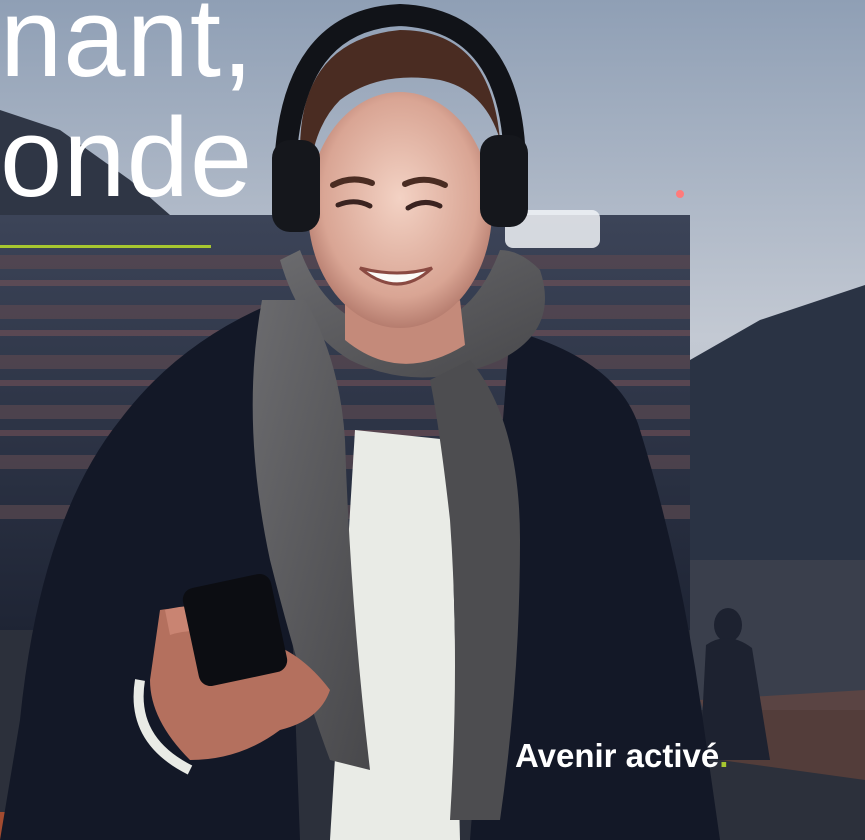 The image size is (865, 840). What do you see at coordinates (127, 50) in the screenshot?
I see `headline-line-1: nant,` at bounding box center [127, 50].